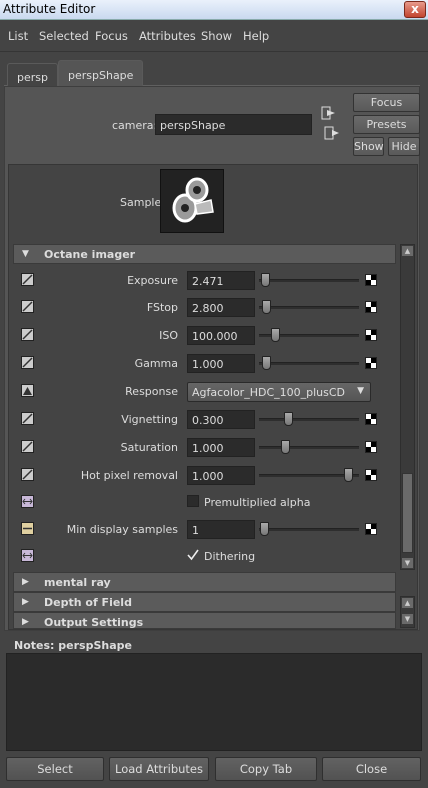 This screenshot has height=788, width=428. What do you see at coordinates (90, 254) in the screenshot?
I see `section-title: Octane imager` at bounding box center [90, 254].